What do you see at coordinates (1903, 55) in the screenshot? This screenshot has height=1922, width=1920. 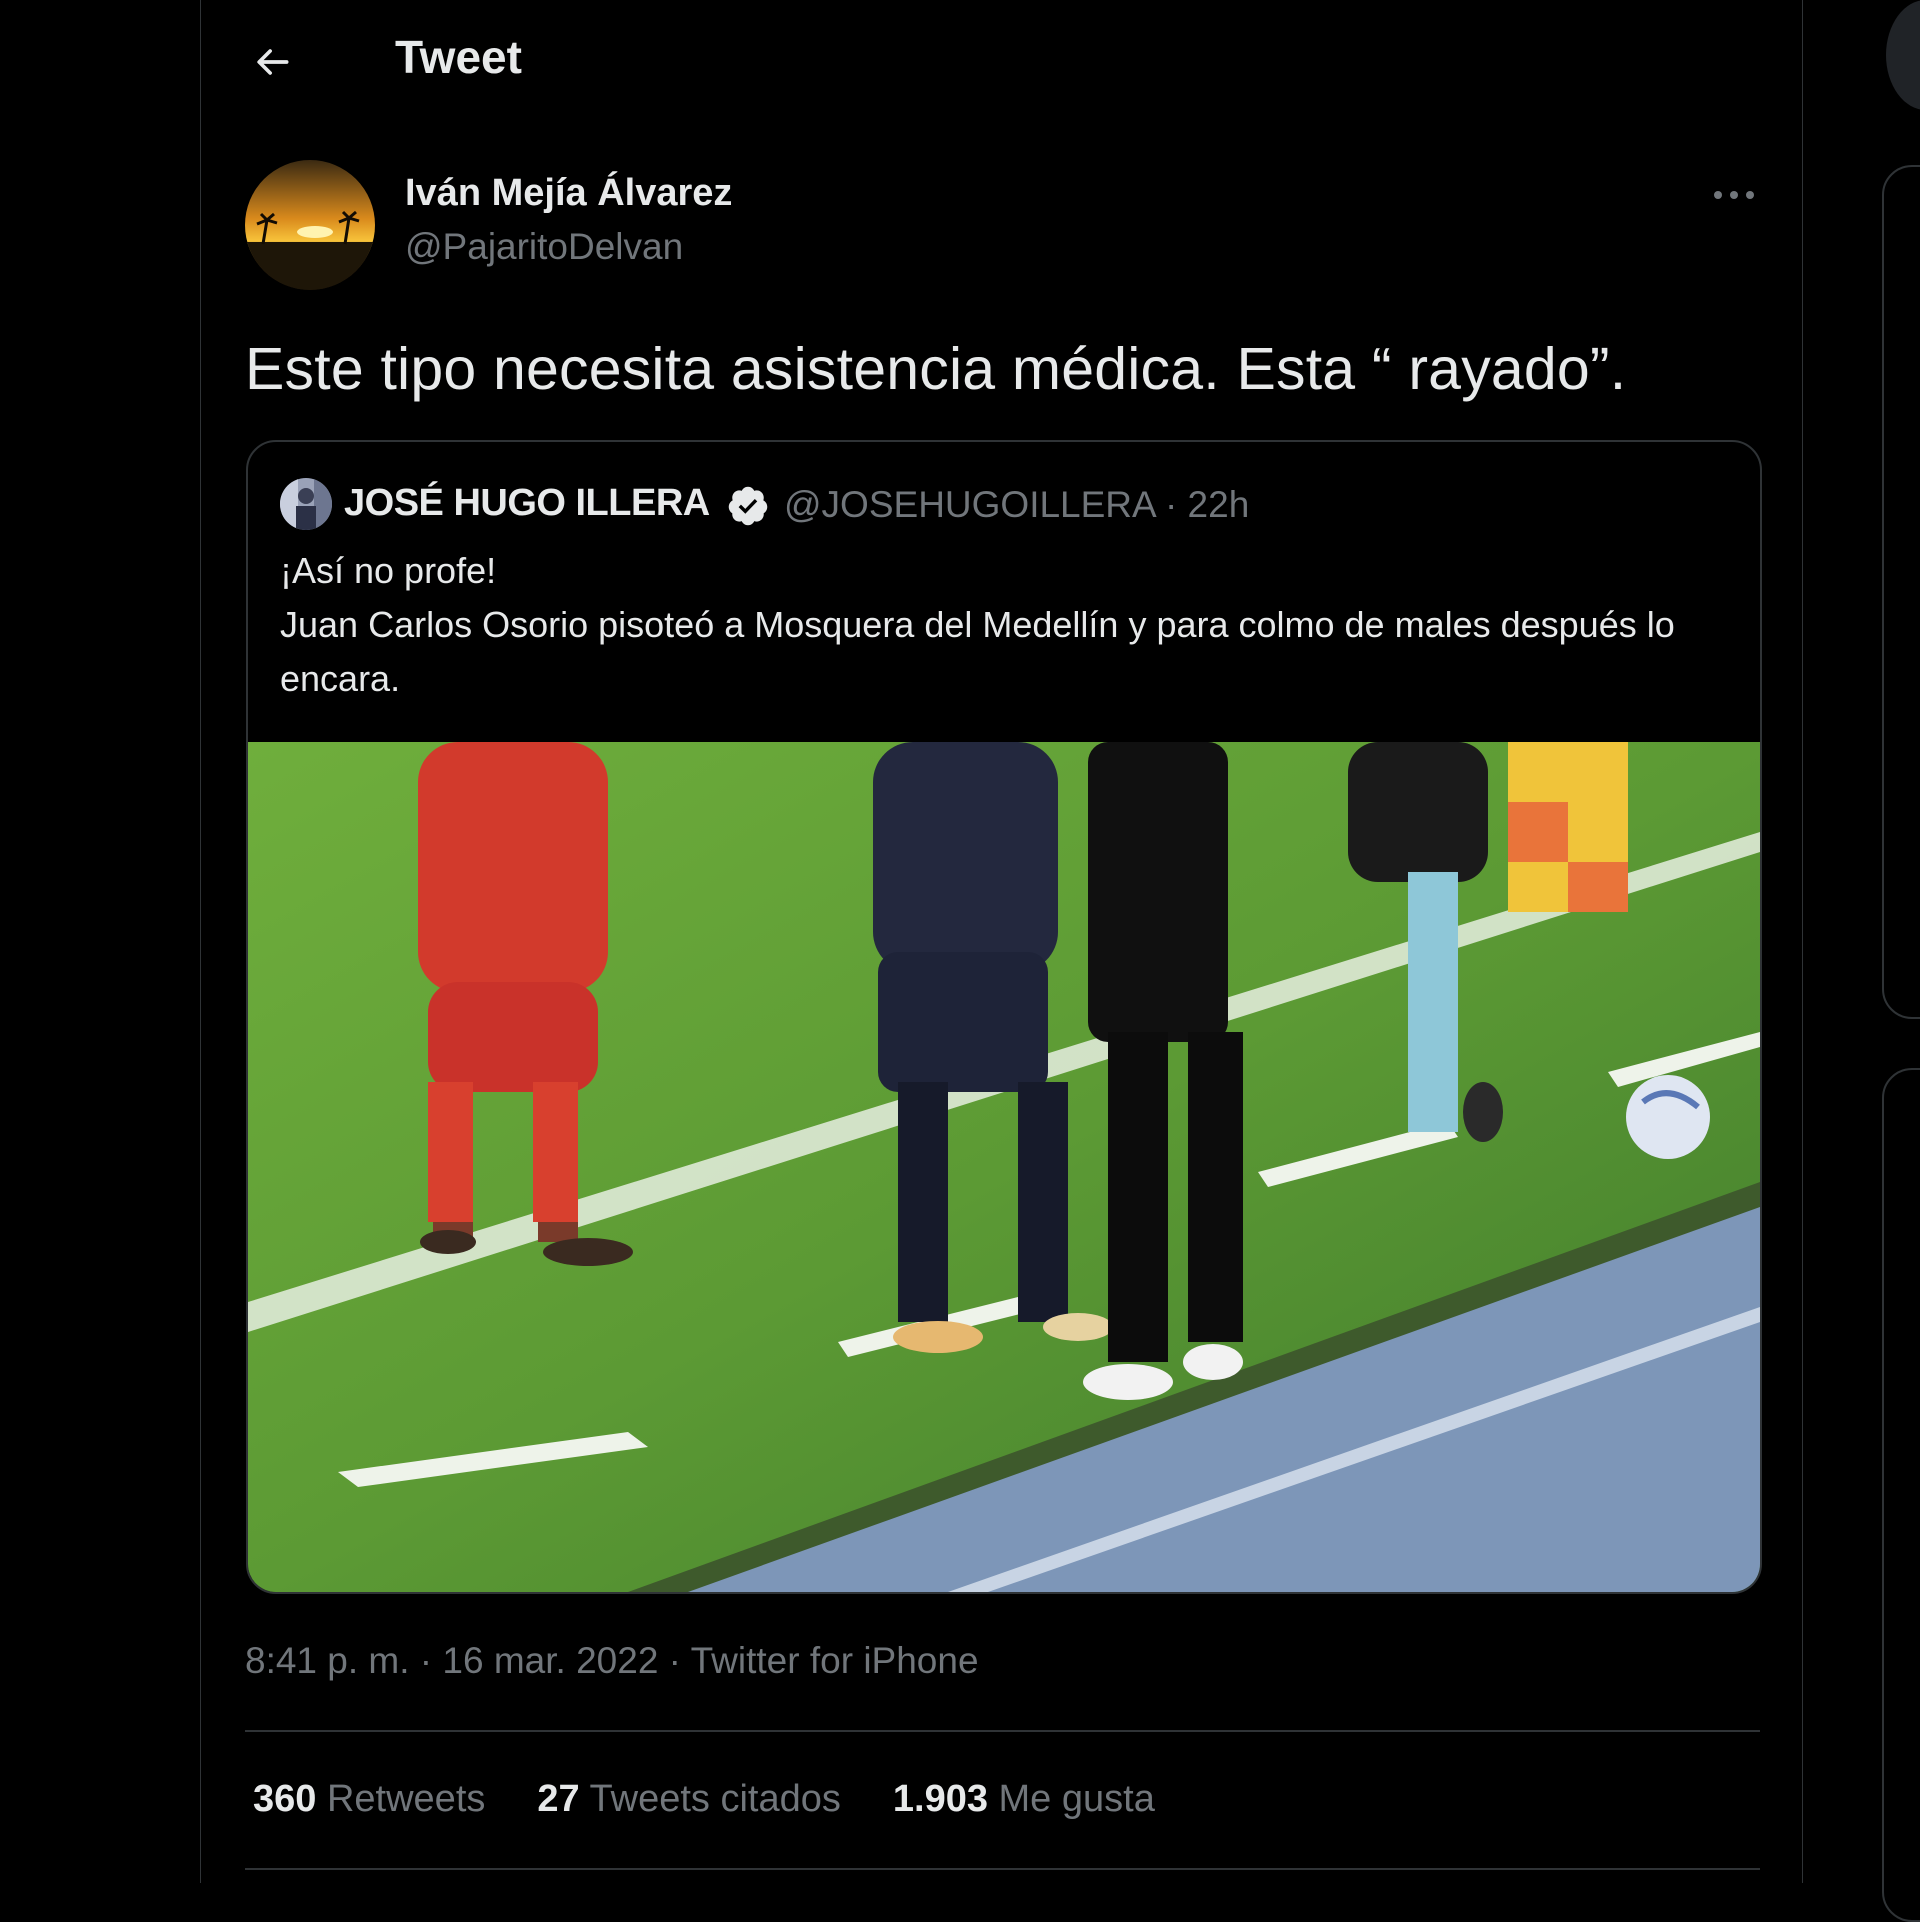 I see `sidebar-avatar-partial` at bounding box center [1903, 55].